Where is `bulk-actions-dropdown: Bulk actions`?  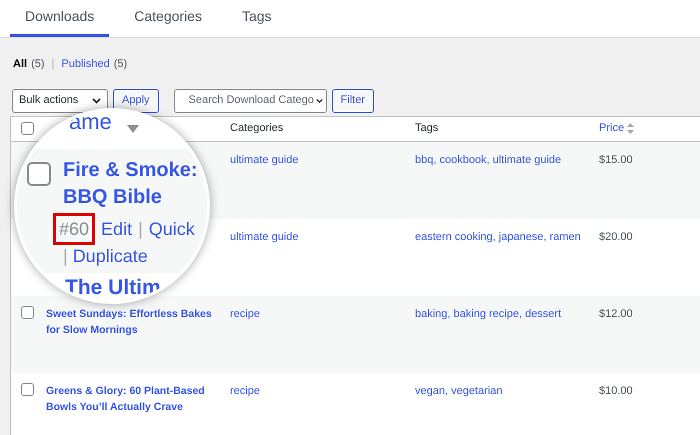 bulk-actions-dropdown: Bulk actions is located at coordinates (60, 100).